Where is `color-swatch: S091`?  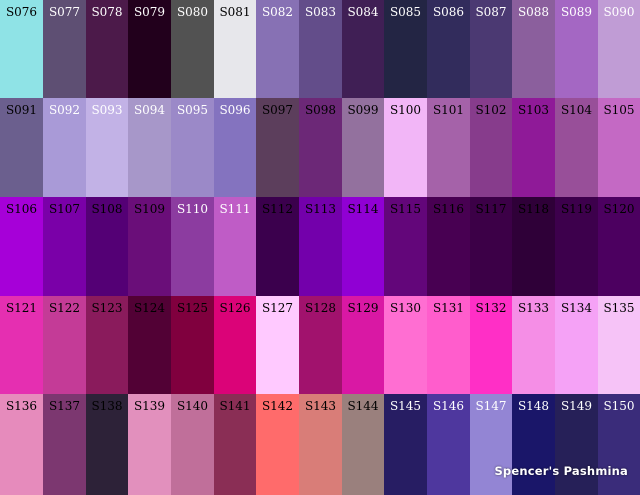
color-swatch: S091 is located at coordinates (21, 147).